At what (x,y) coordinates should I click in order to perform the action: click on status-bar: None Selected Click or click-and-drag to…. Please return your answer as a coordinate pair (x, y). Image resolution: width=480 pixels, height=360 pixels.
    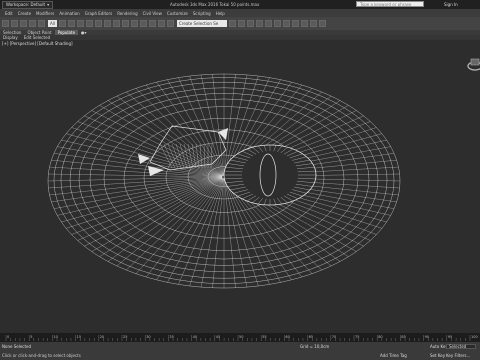
    Looking at the image, I should click on (240, 351).